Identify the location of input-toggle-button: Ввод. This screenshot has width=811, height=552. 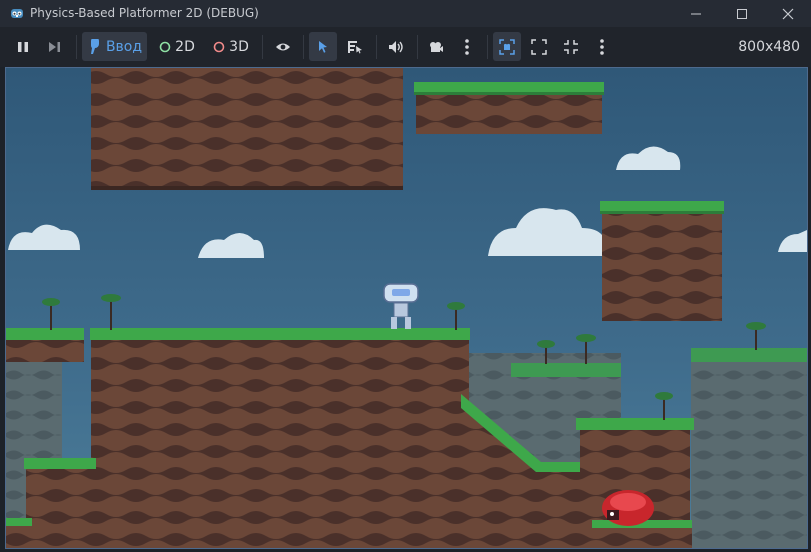
(114, 46).